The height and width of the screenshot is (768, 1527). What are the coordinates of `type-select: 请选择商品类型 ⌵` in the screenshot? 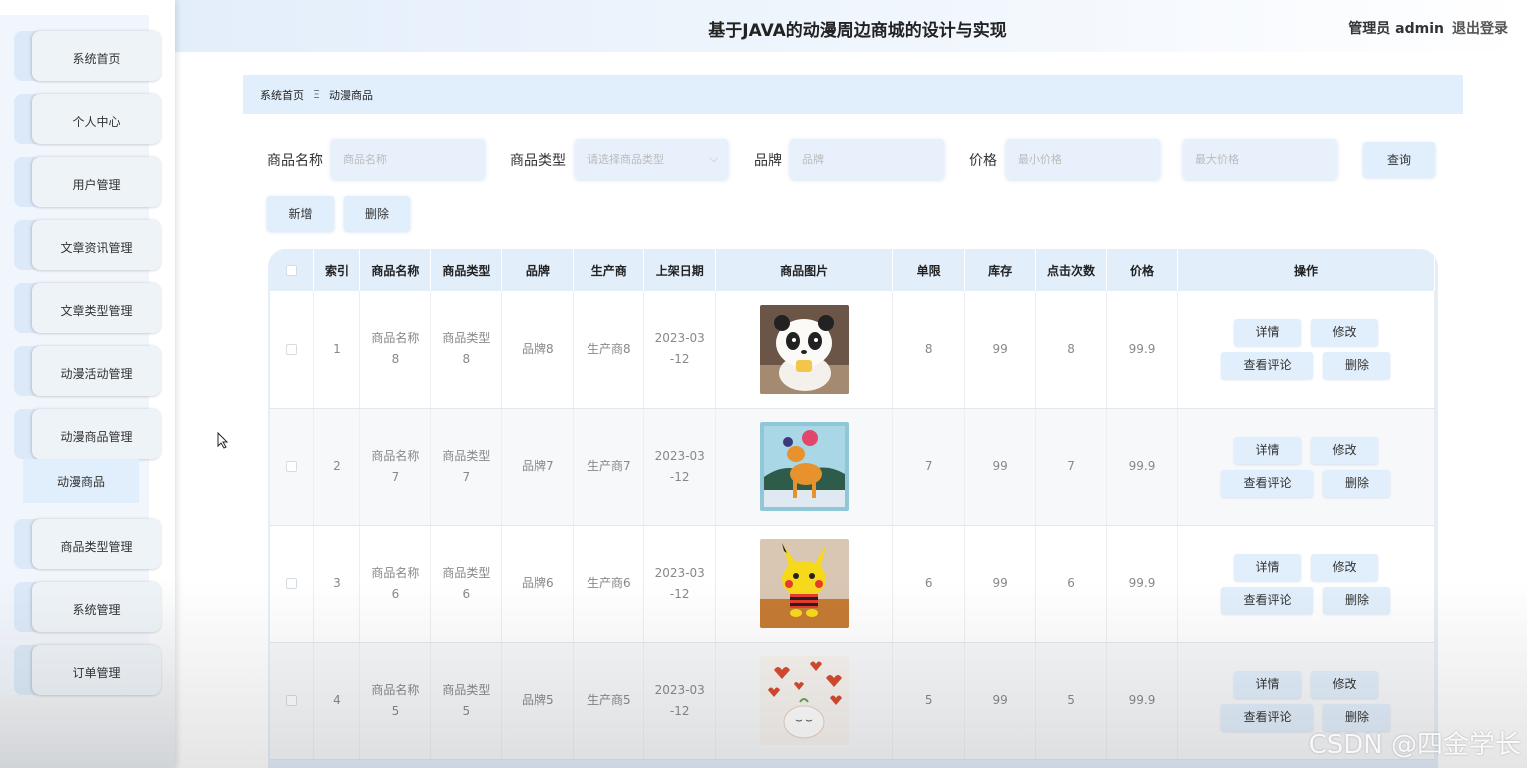 It's located at (651, 159).